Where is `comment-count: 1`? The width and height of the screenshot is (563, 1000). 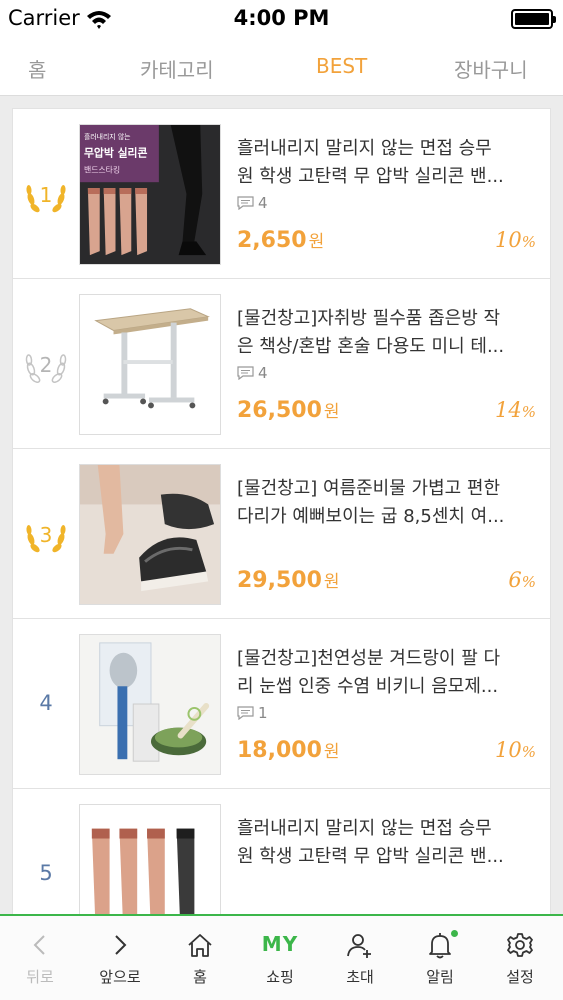
comment-count: 1 is located at coordinates (252, 713).